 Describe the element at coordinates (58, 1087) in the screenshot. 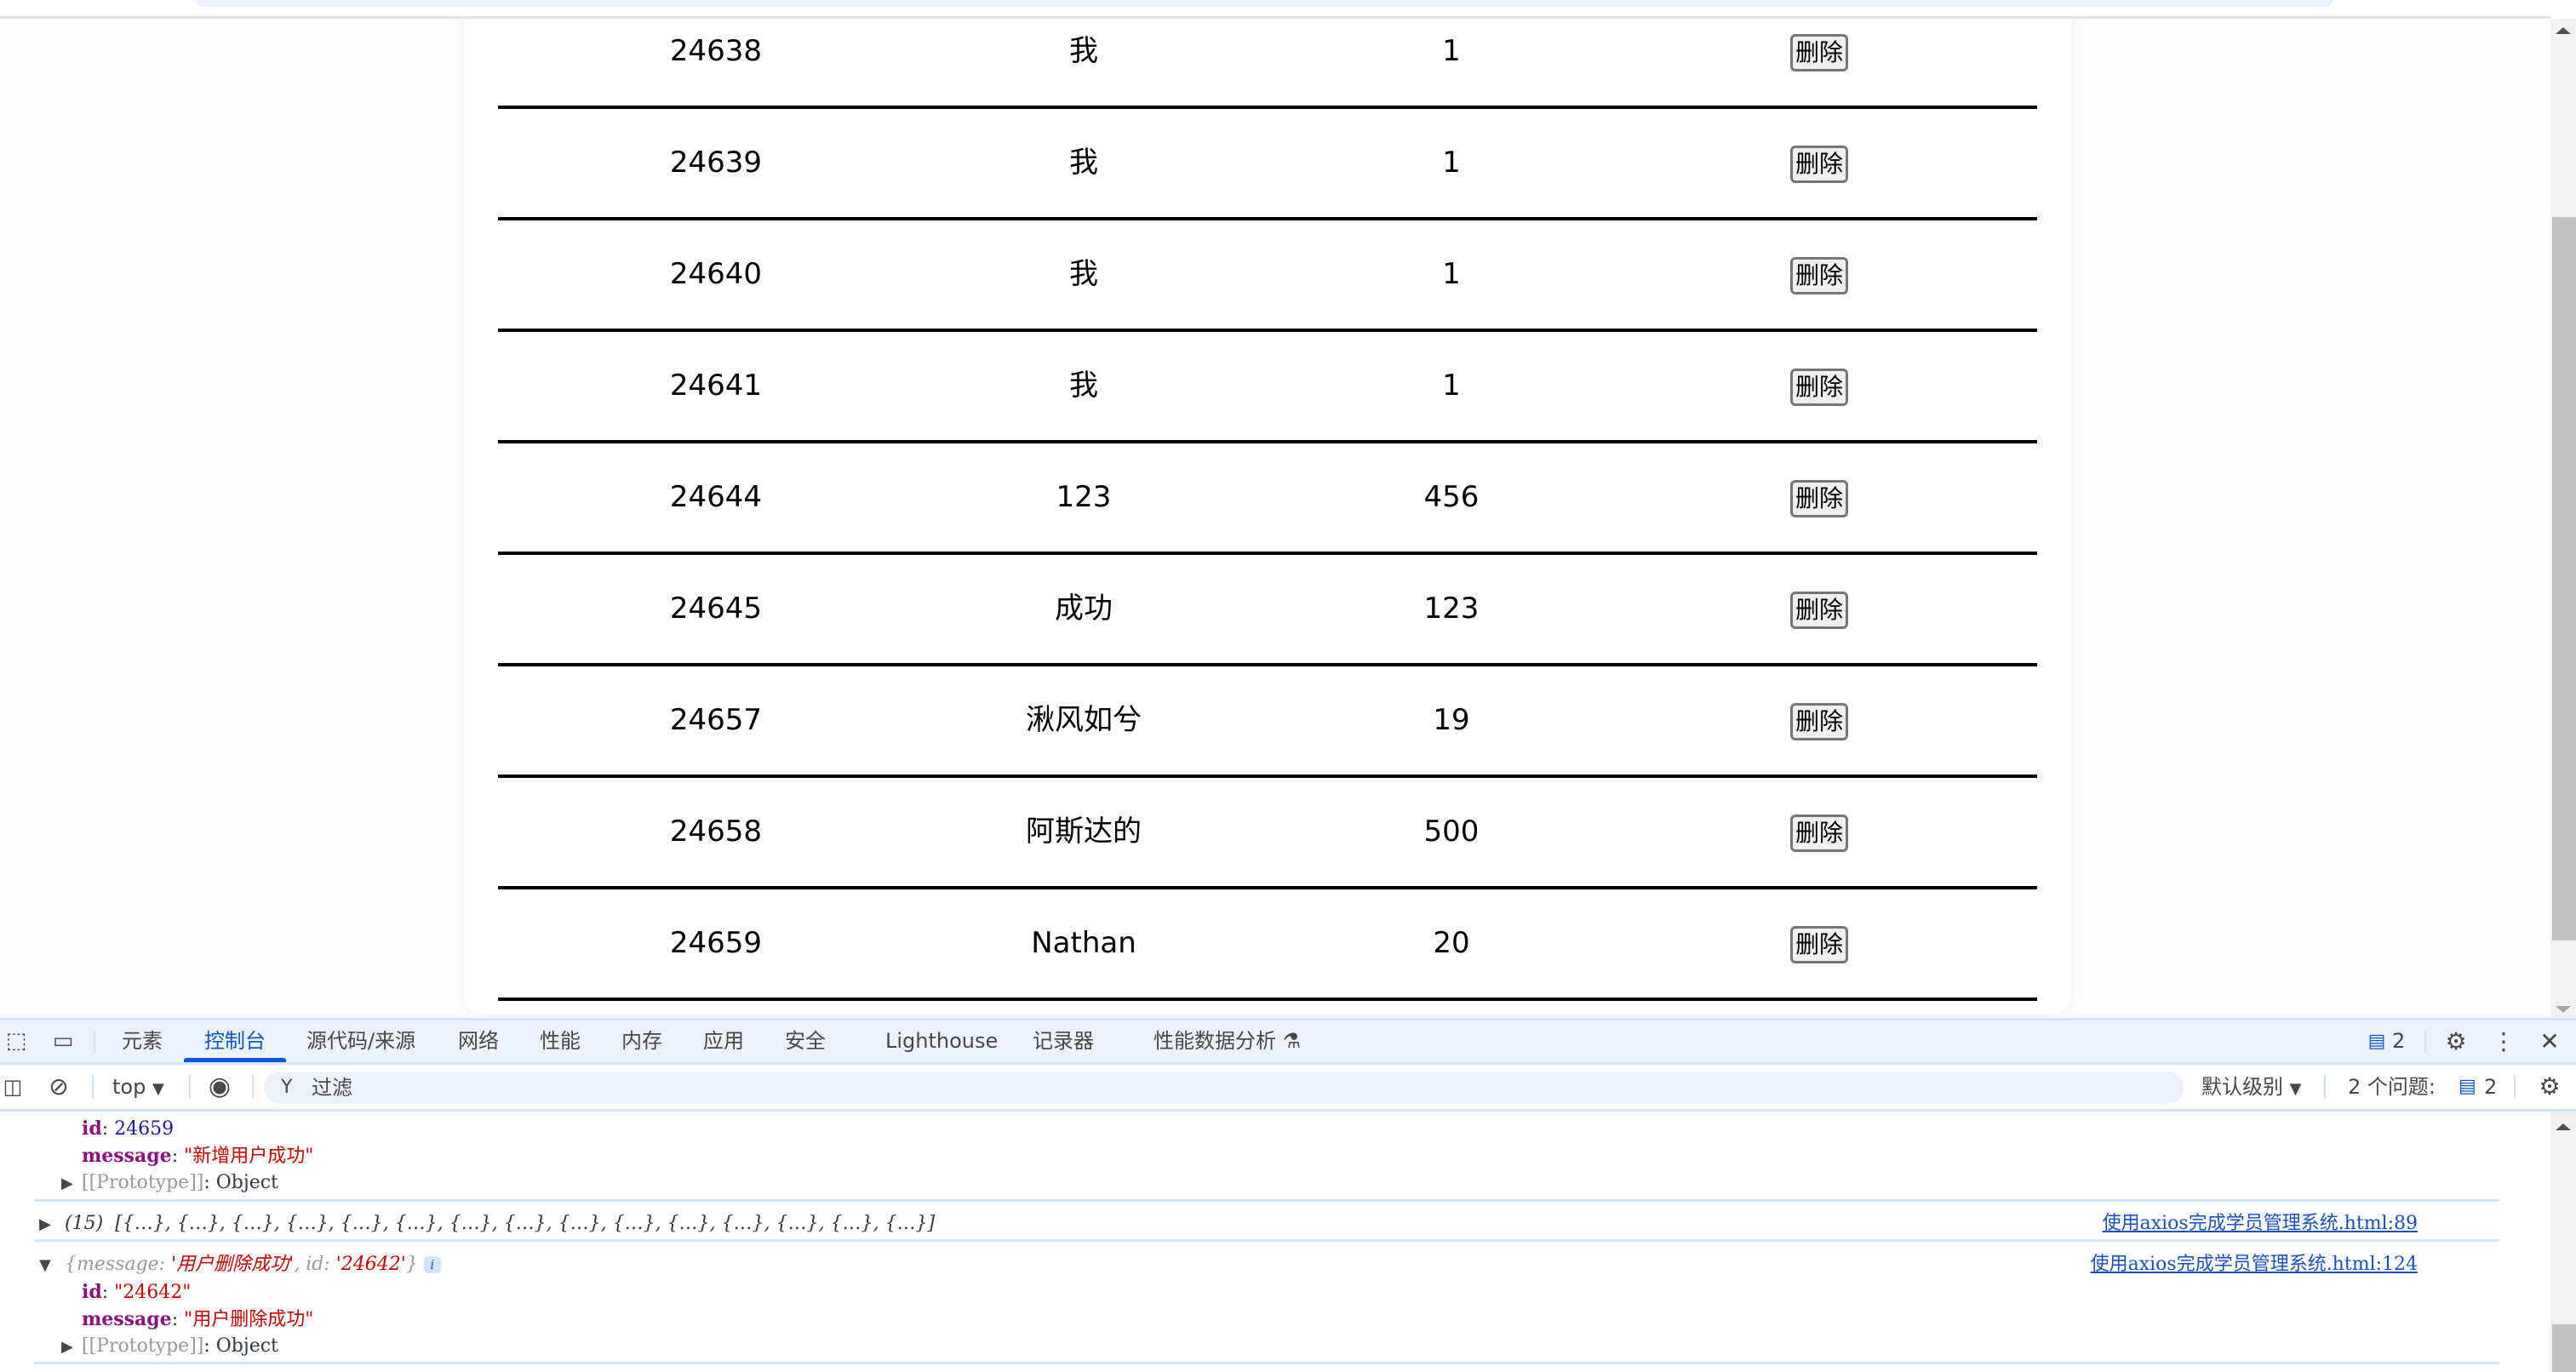

I see `clear-console-icon: ⊘` at that location.